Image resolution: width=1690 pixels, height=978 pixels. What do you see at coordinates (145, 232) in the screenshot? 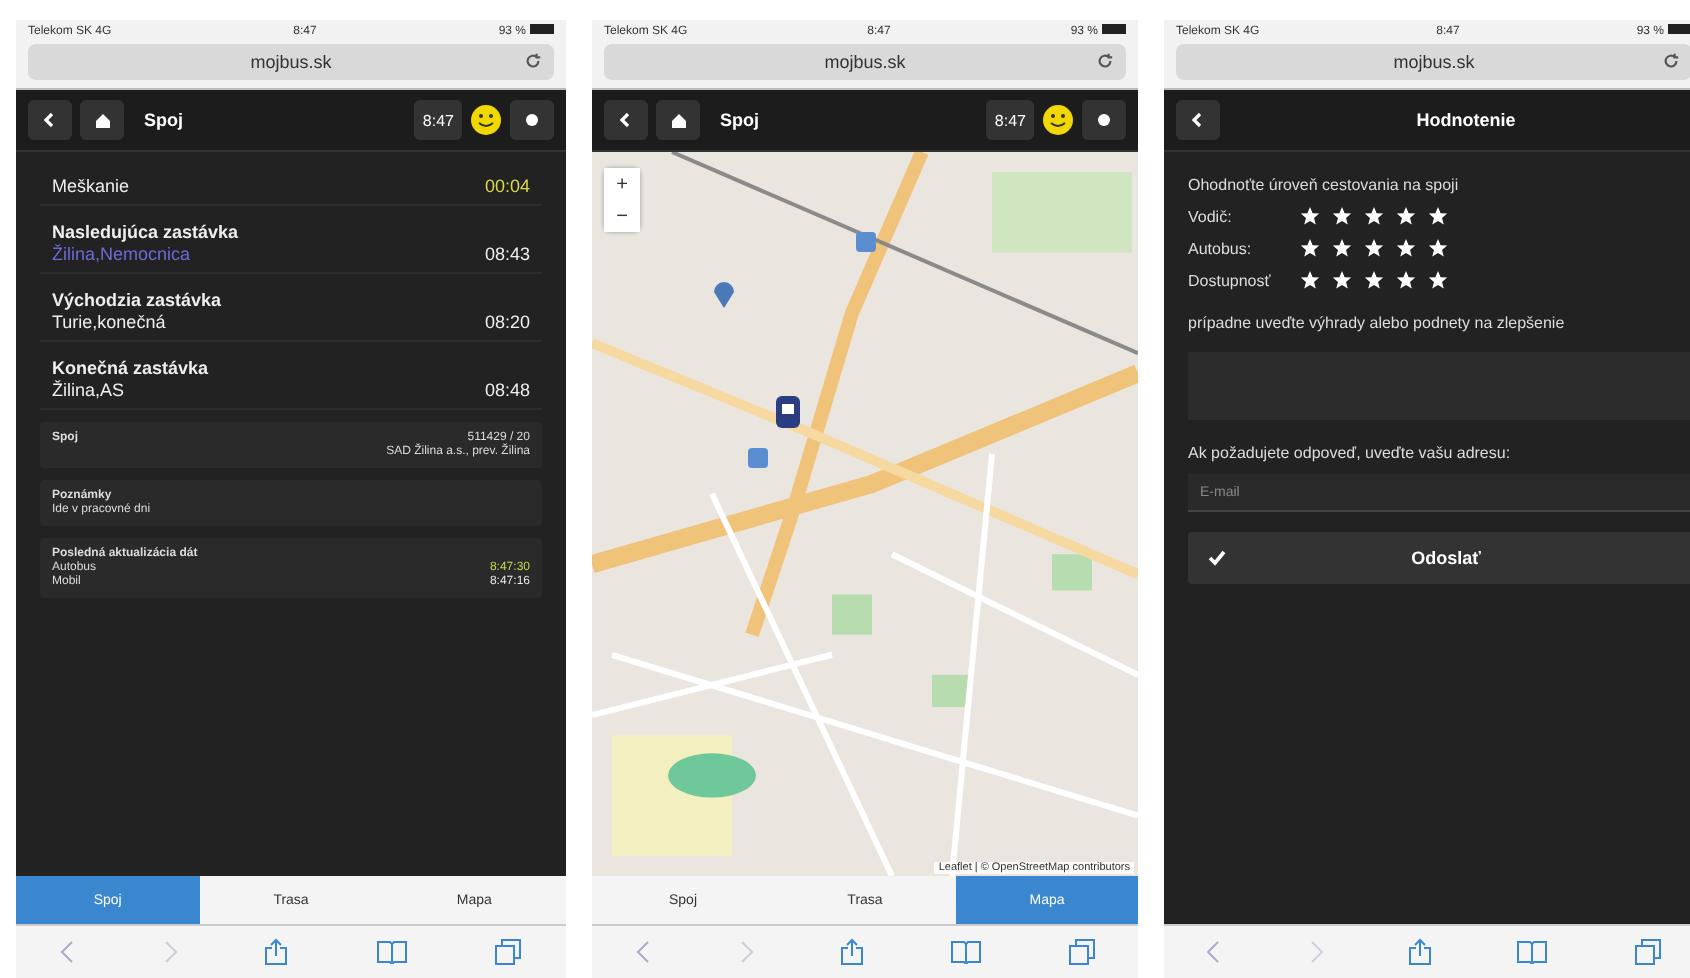
I see `stop-heading: Nasledujúca zastávka` at bounding box center [145, 232].